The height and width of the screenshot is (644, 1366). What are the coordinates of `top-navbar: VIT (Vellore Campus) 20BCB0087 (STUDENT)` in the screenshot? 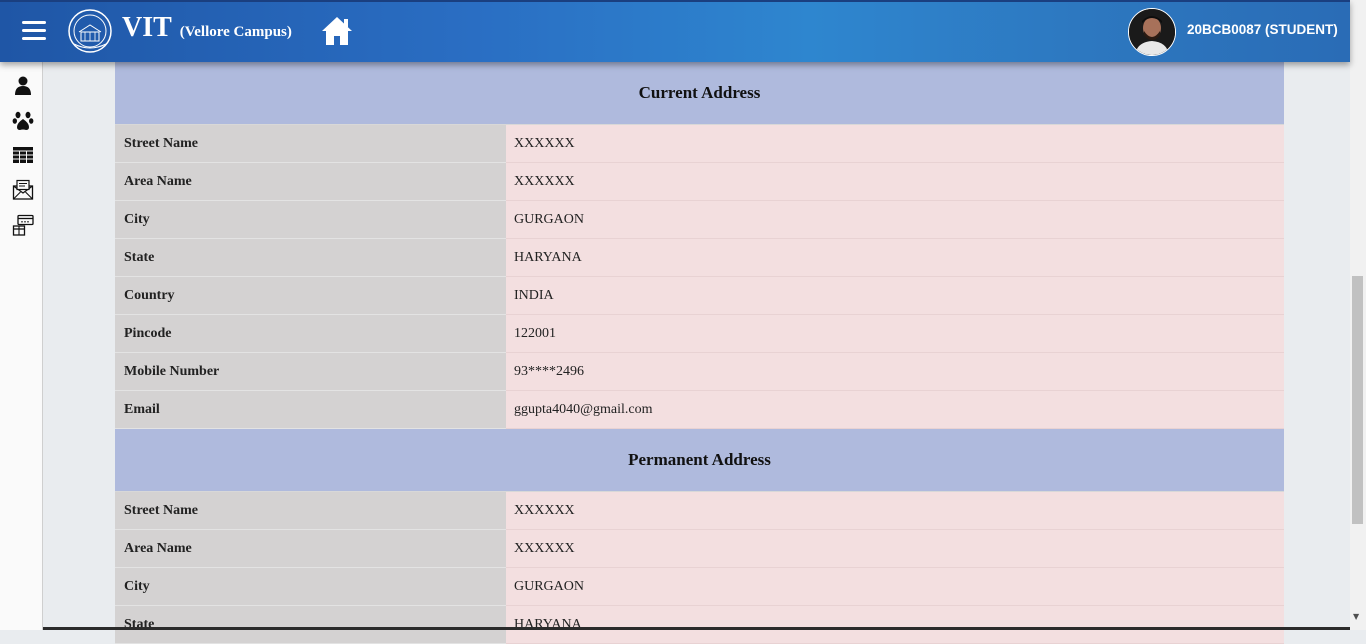 It's located at (675, 31).